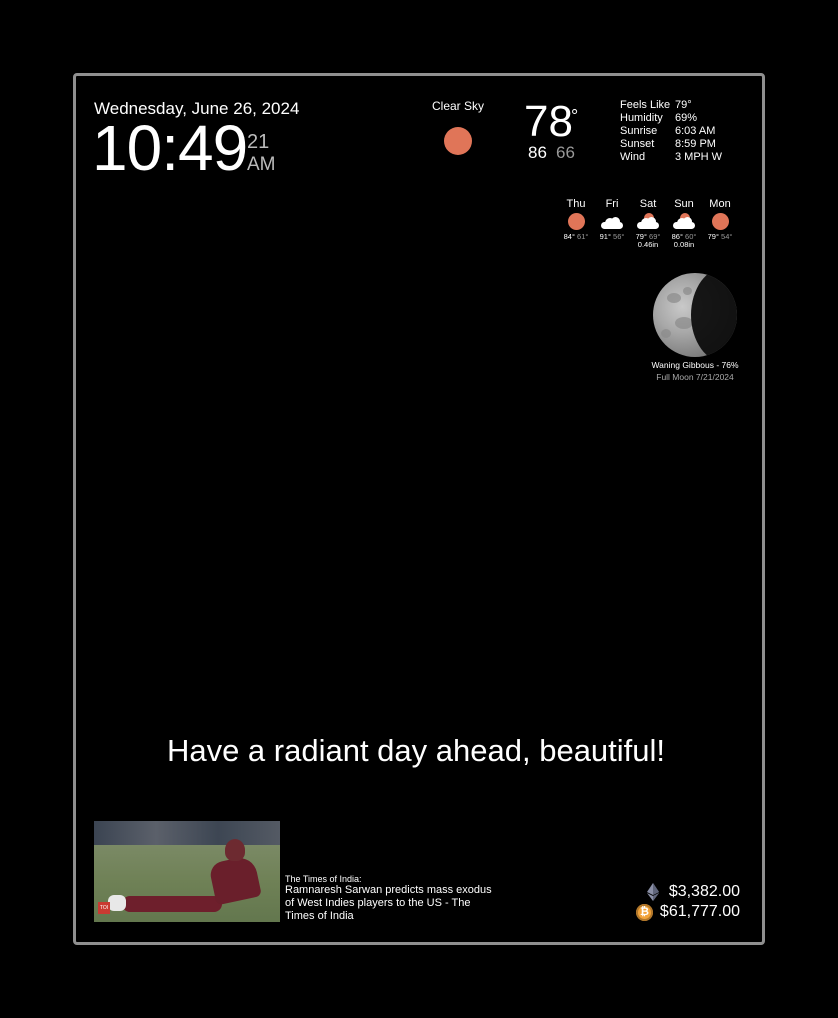 The width and height of the screenshot is (838, 1018). Describe the element at coordinates (576, 236) in the screenshot. I see `forecast-high-low: 84° 61°` at that location.